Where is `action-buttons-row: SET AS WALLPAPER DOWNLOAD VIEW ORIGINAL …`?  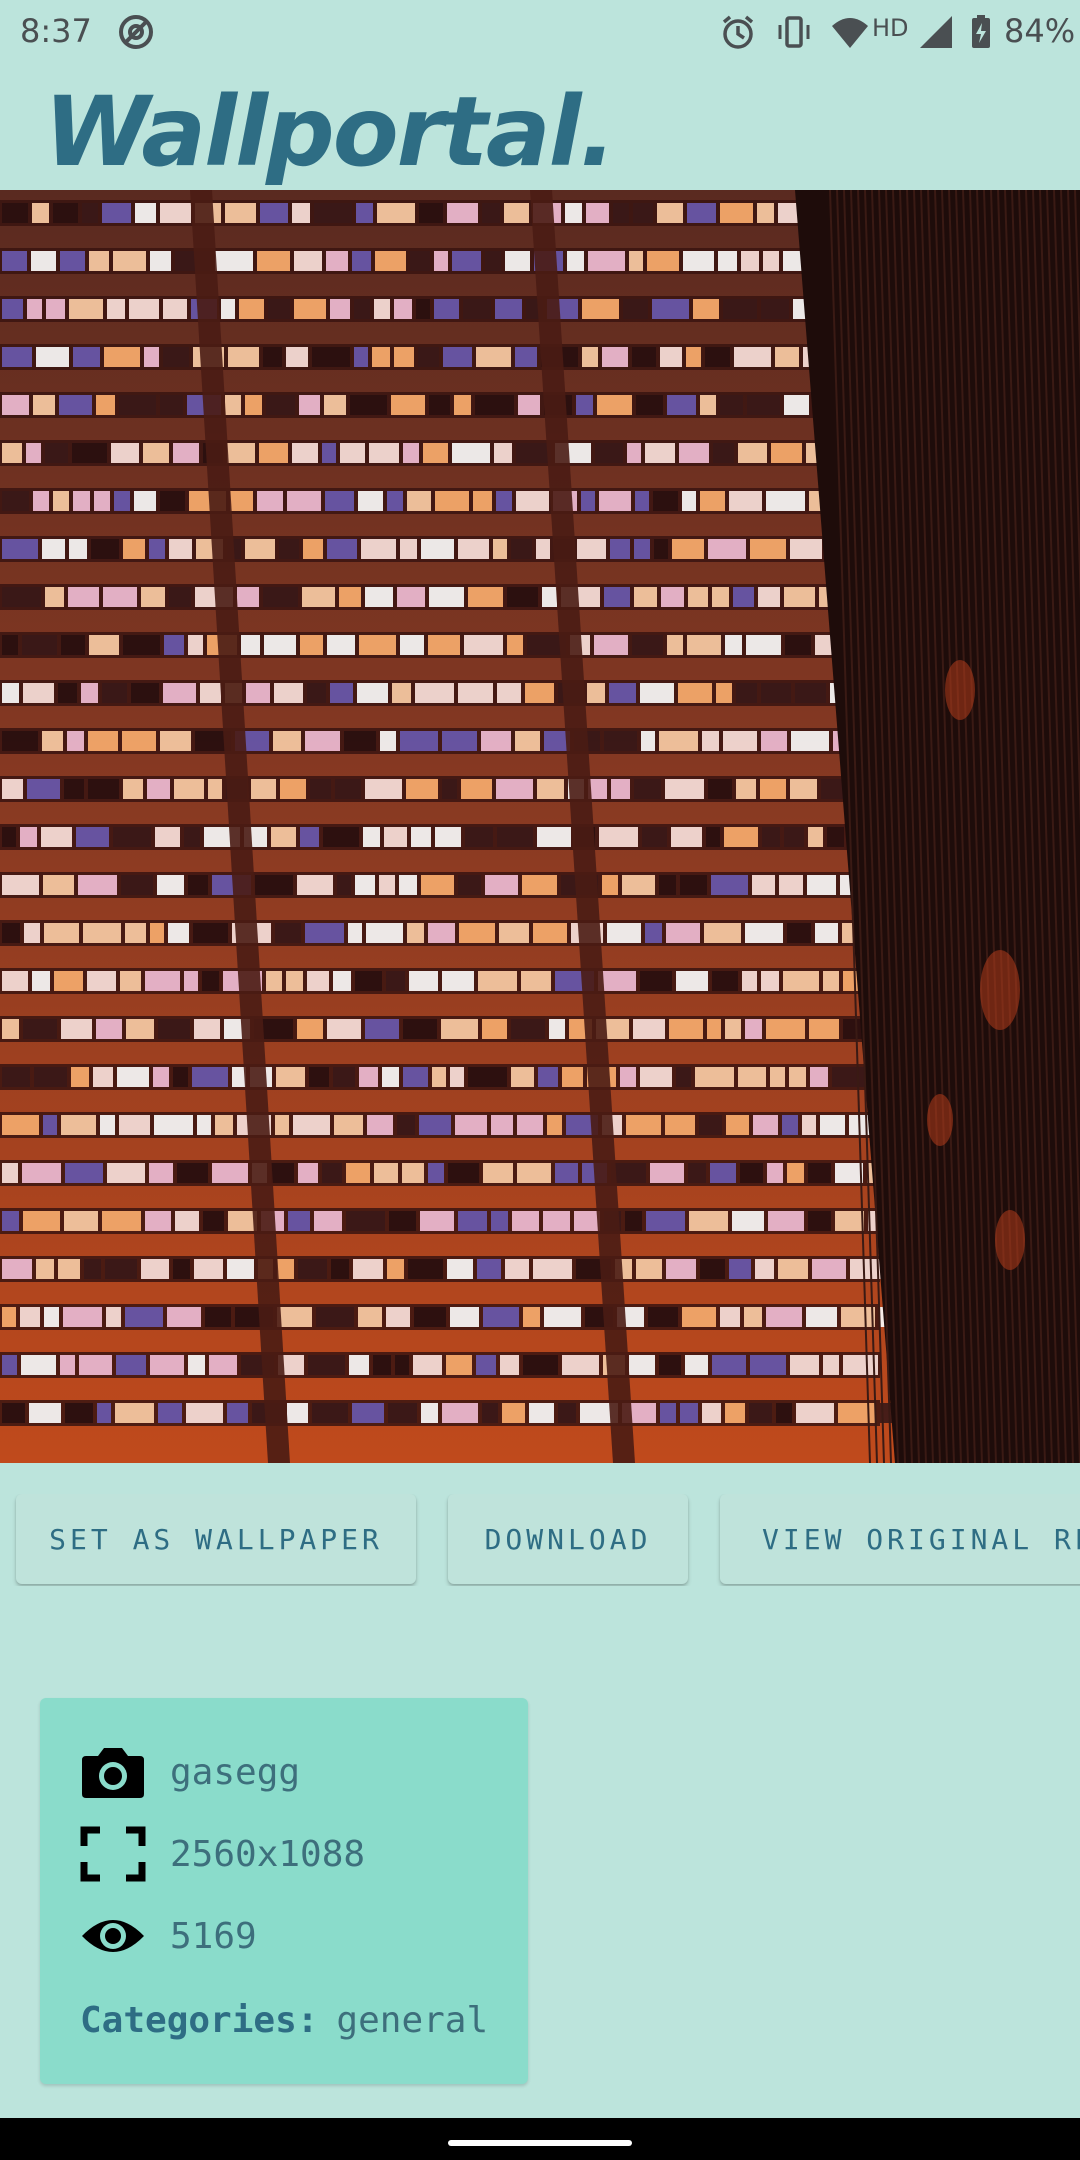
action-buttons-row: SET AS WALLPAPER DOWNLOAD VIEW ORIGINAL … is located at coordinates (540, 1540).